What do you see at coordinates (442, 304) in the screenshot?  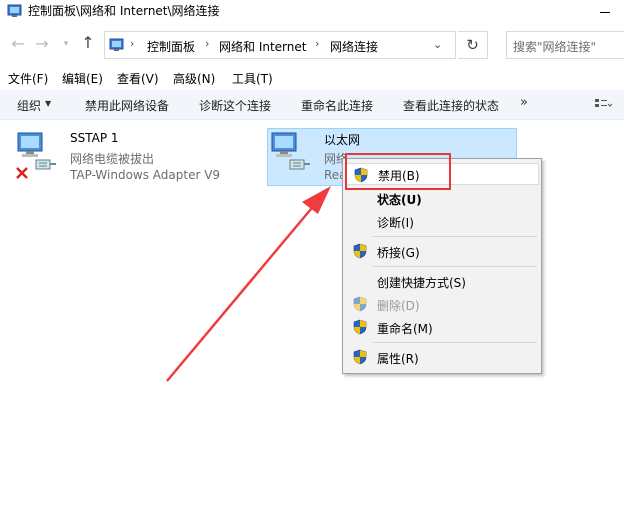 I see `menu-item-delete: 删除(D)` at bounding box center [442, 304].